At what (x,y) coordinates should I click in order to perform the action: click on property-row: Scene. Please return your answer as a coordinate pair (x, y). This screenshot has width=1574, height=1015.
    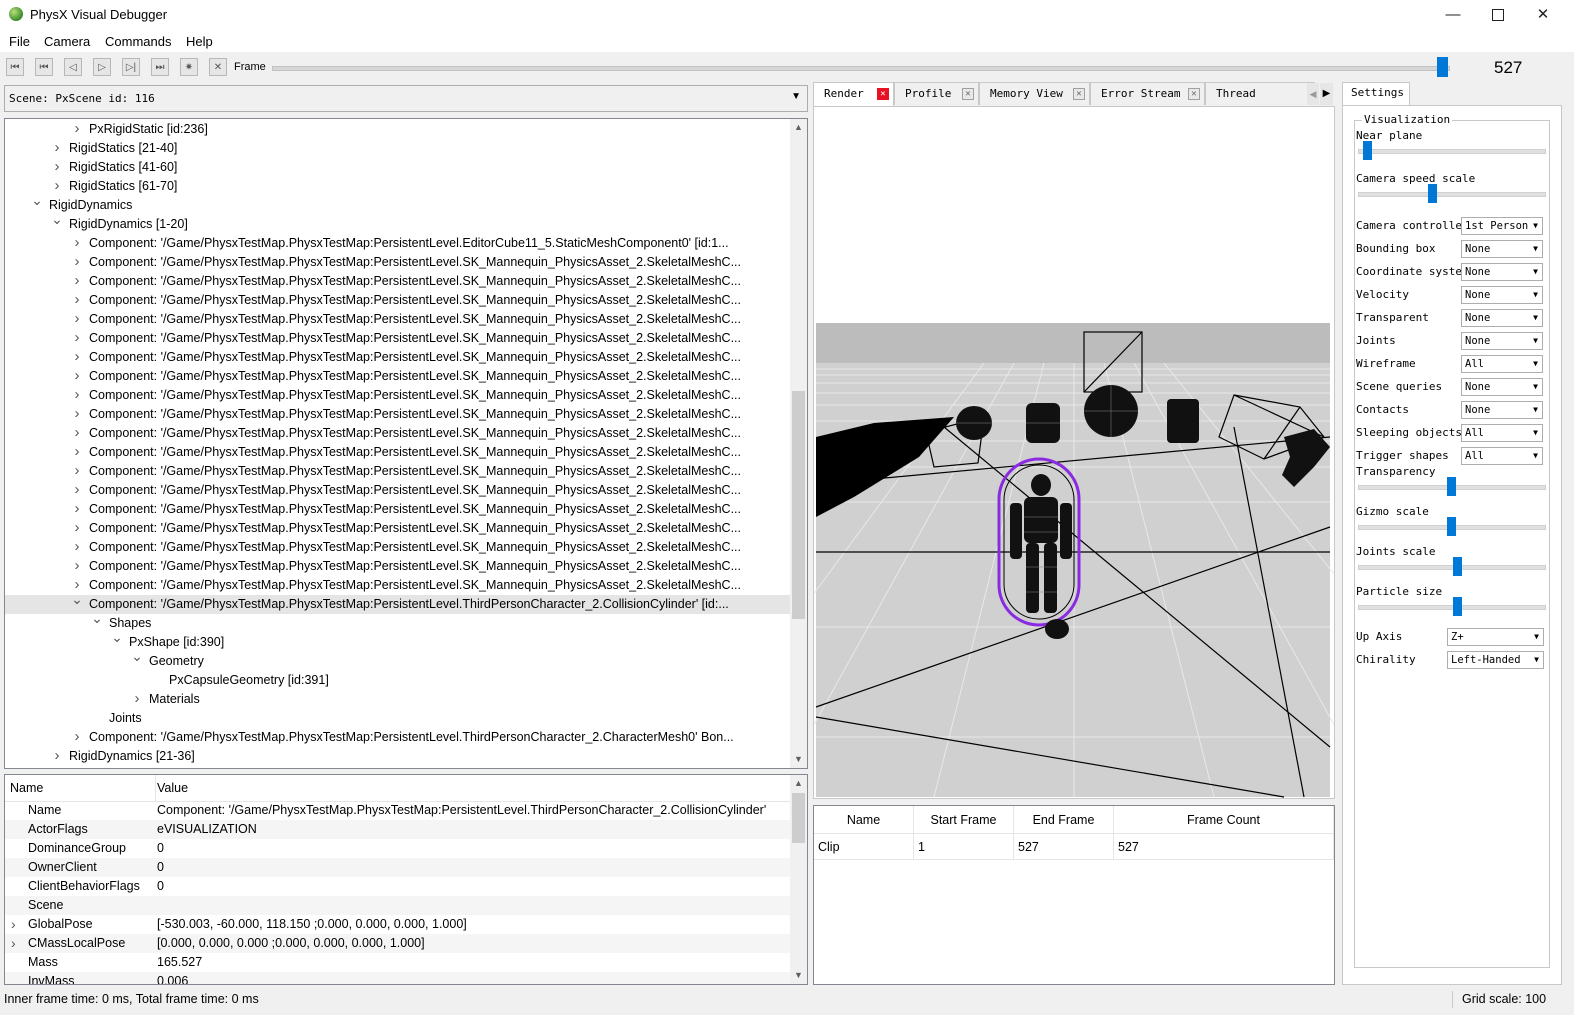
    Looking at the image, I should click on (398, 905).